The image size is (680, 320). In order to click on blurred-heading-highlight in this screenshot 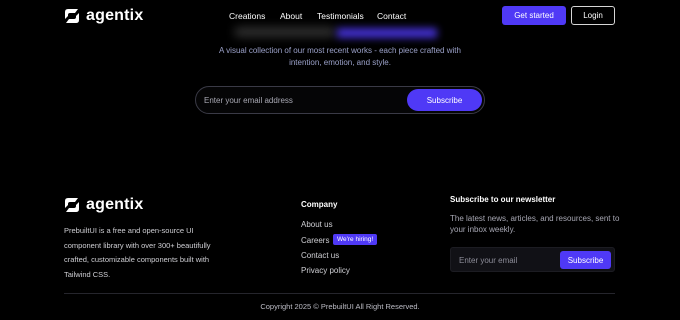, I will do `click(387, 33)`.